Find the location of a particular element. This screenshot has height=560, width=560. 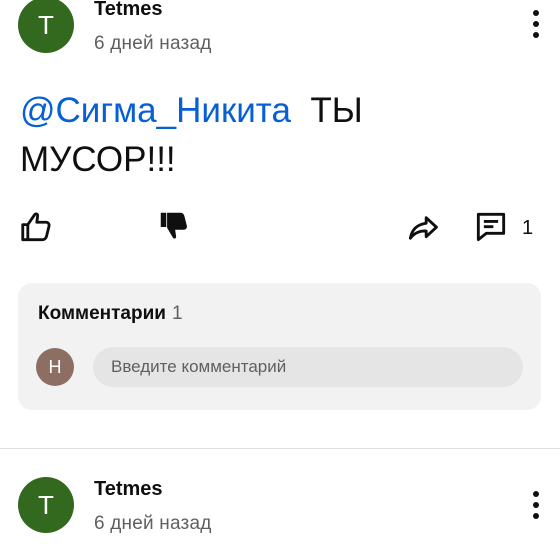

like-icon is located at coordinates (36, 227).